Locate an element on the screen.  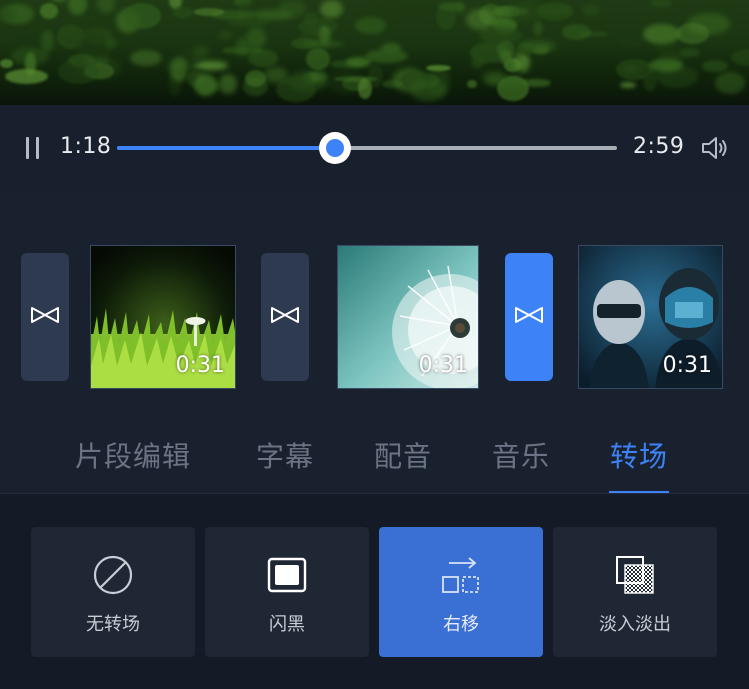
option-label: 淡入淡出 is located at coordinates (635, 624).